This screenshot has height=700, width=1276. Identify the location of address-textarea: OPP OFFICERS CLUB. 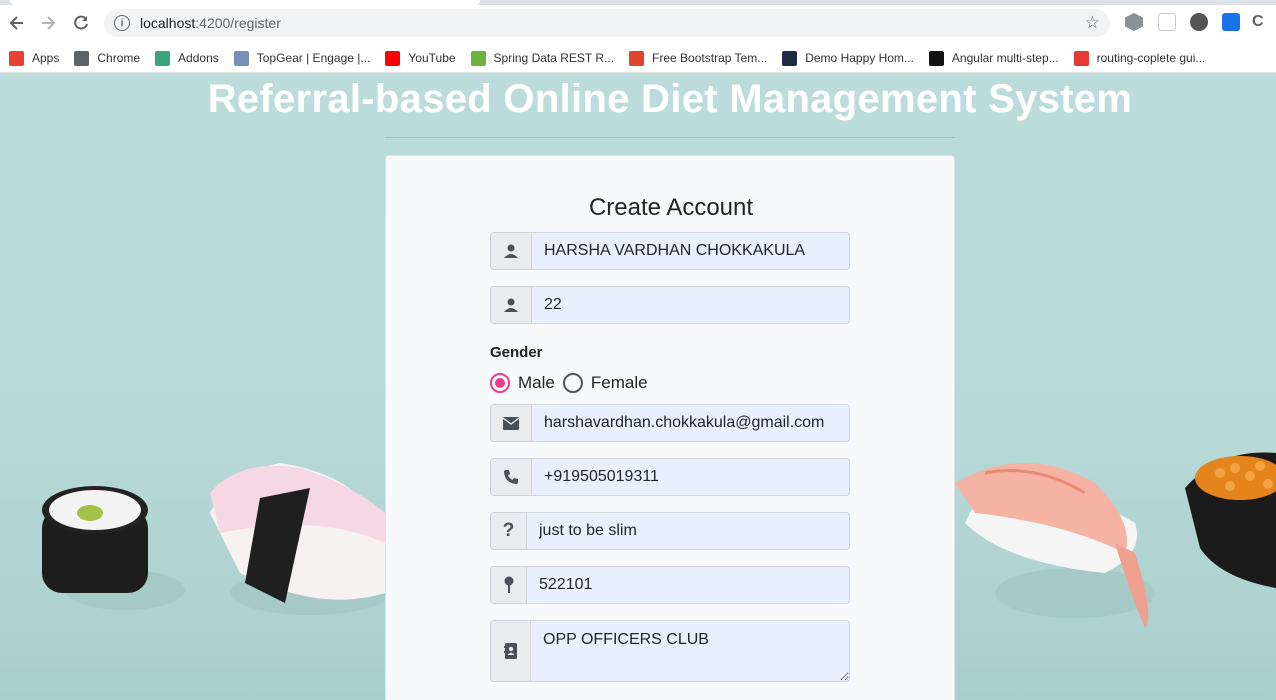
(690, 651).